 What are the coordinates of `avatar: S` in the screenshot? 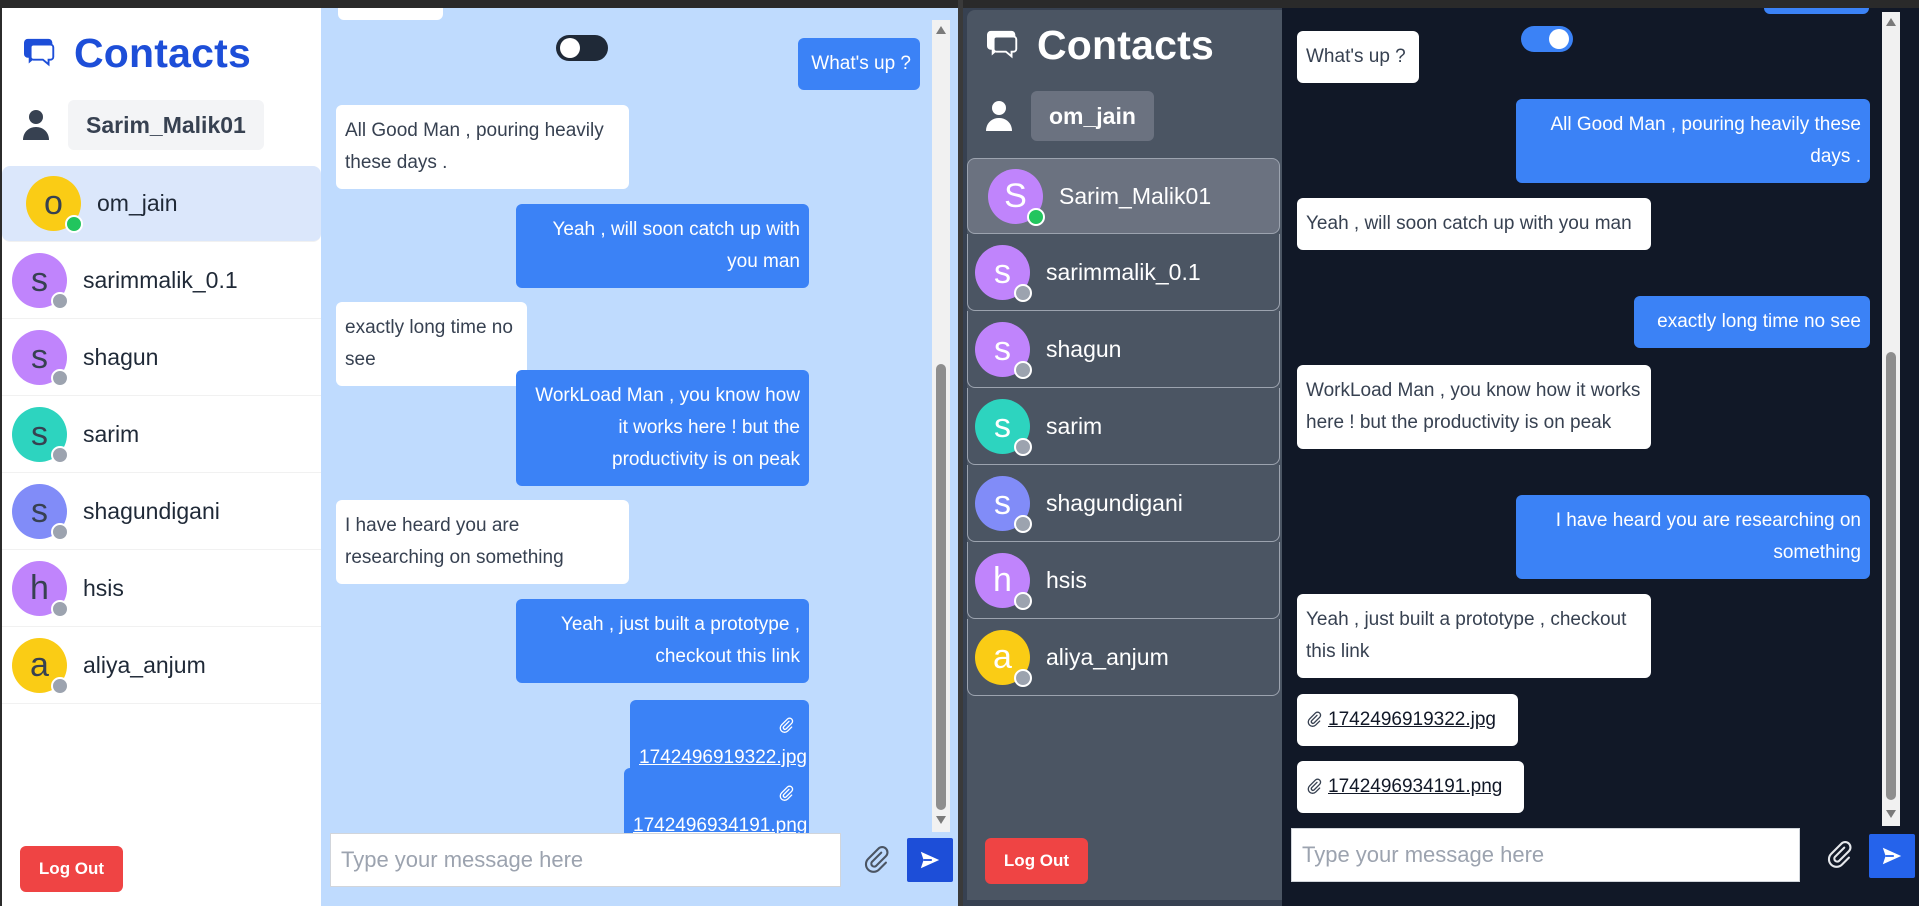 It's located at (1016, 197).